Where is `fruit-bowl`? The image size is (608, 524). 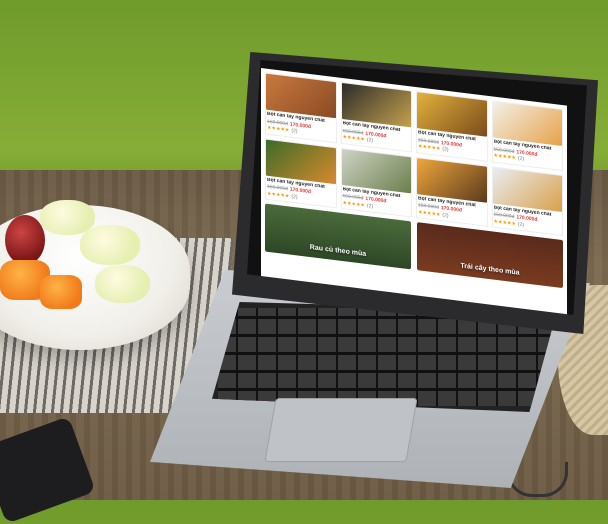 fruit-bowl is located at coordinates (95, 275).